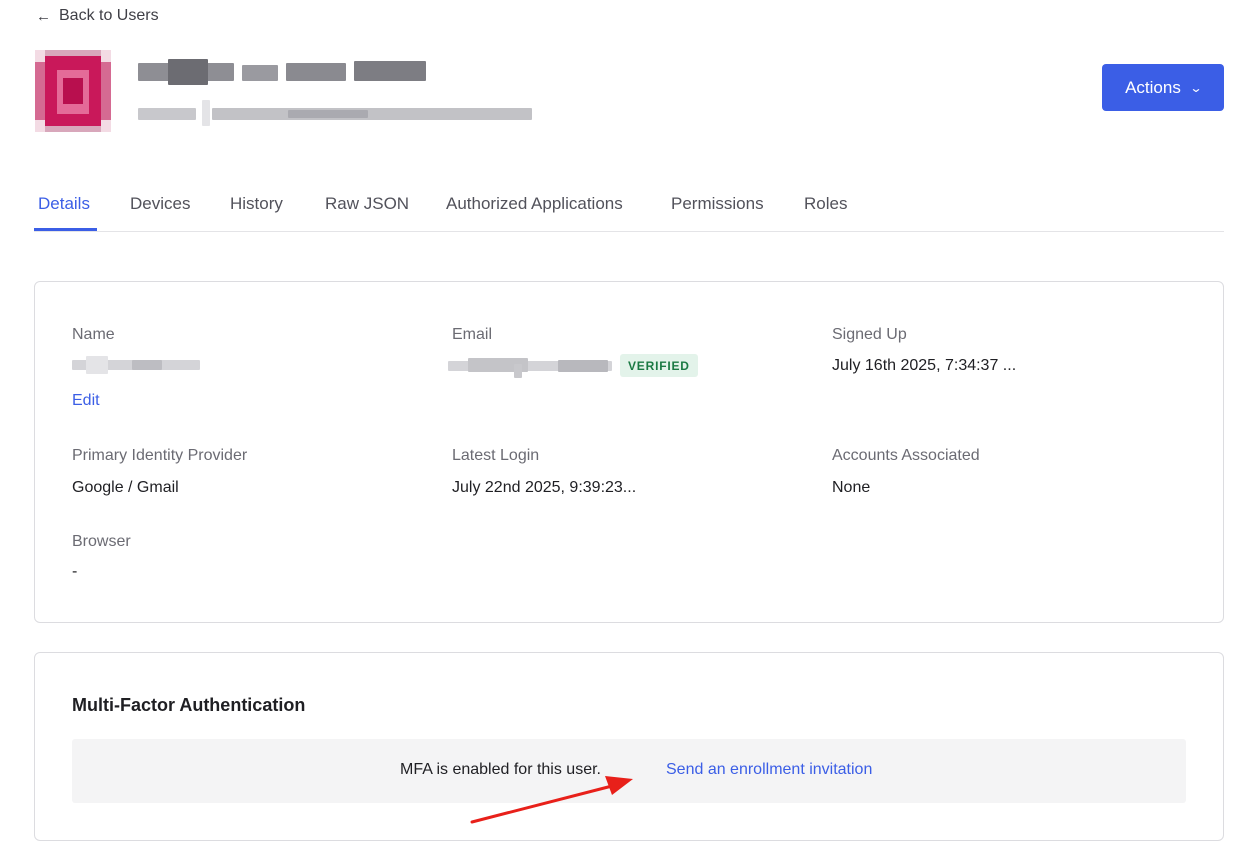  Describe the element at coordinates (65, 229) in the screenshot. I see `active-tab-indicator` at that location.